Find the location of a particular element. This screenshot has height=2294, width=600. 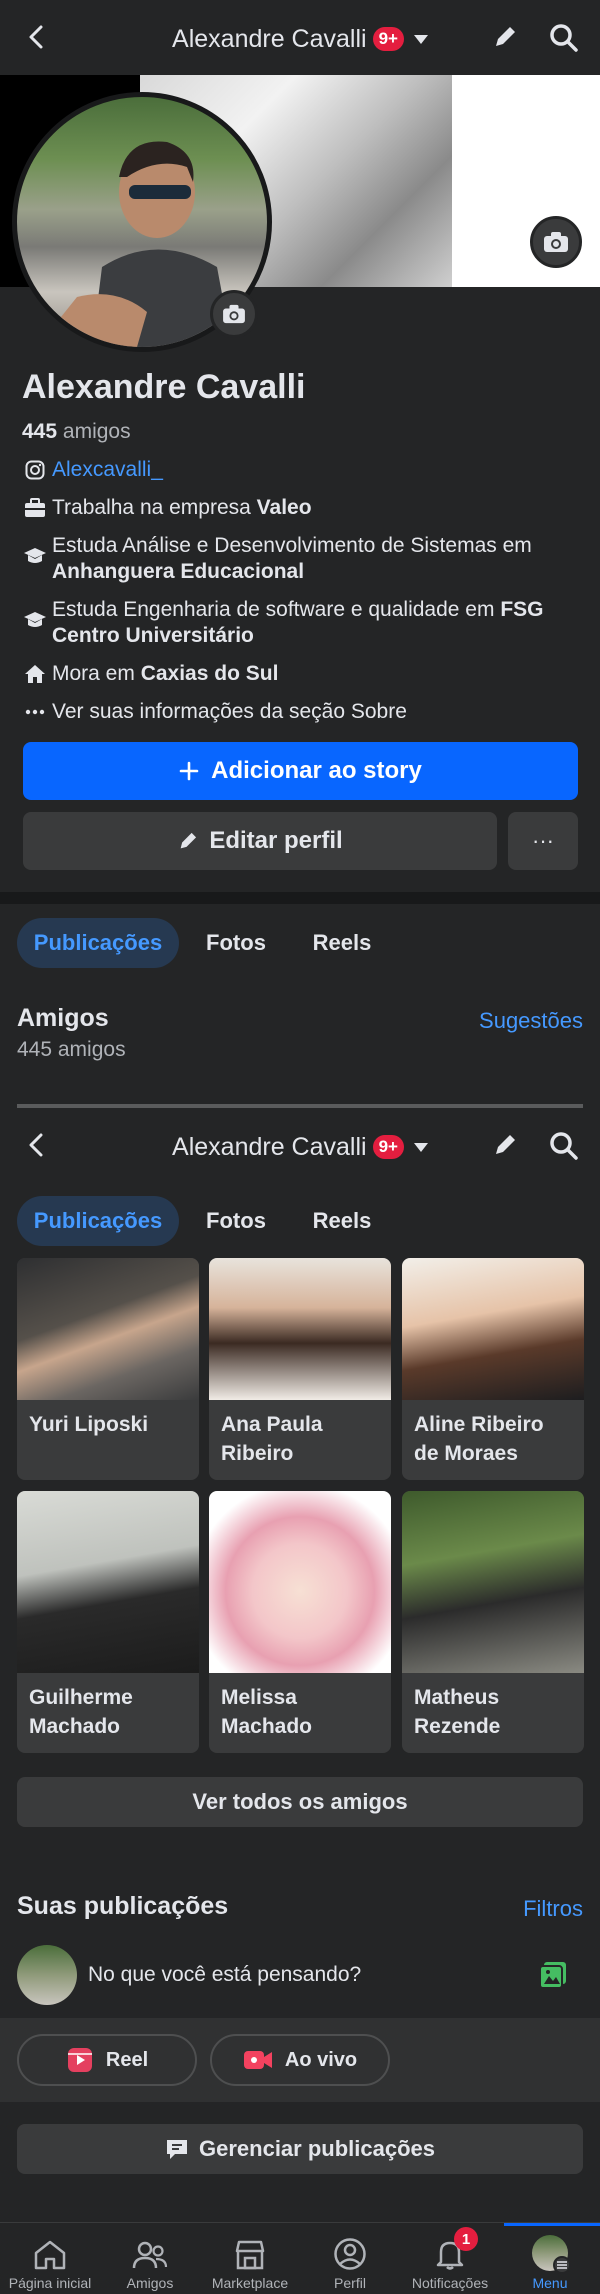

top-bar: Alexandre Cavalli 9+ is located at coordinates (300, 37).